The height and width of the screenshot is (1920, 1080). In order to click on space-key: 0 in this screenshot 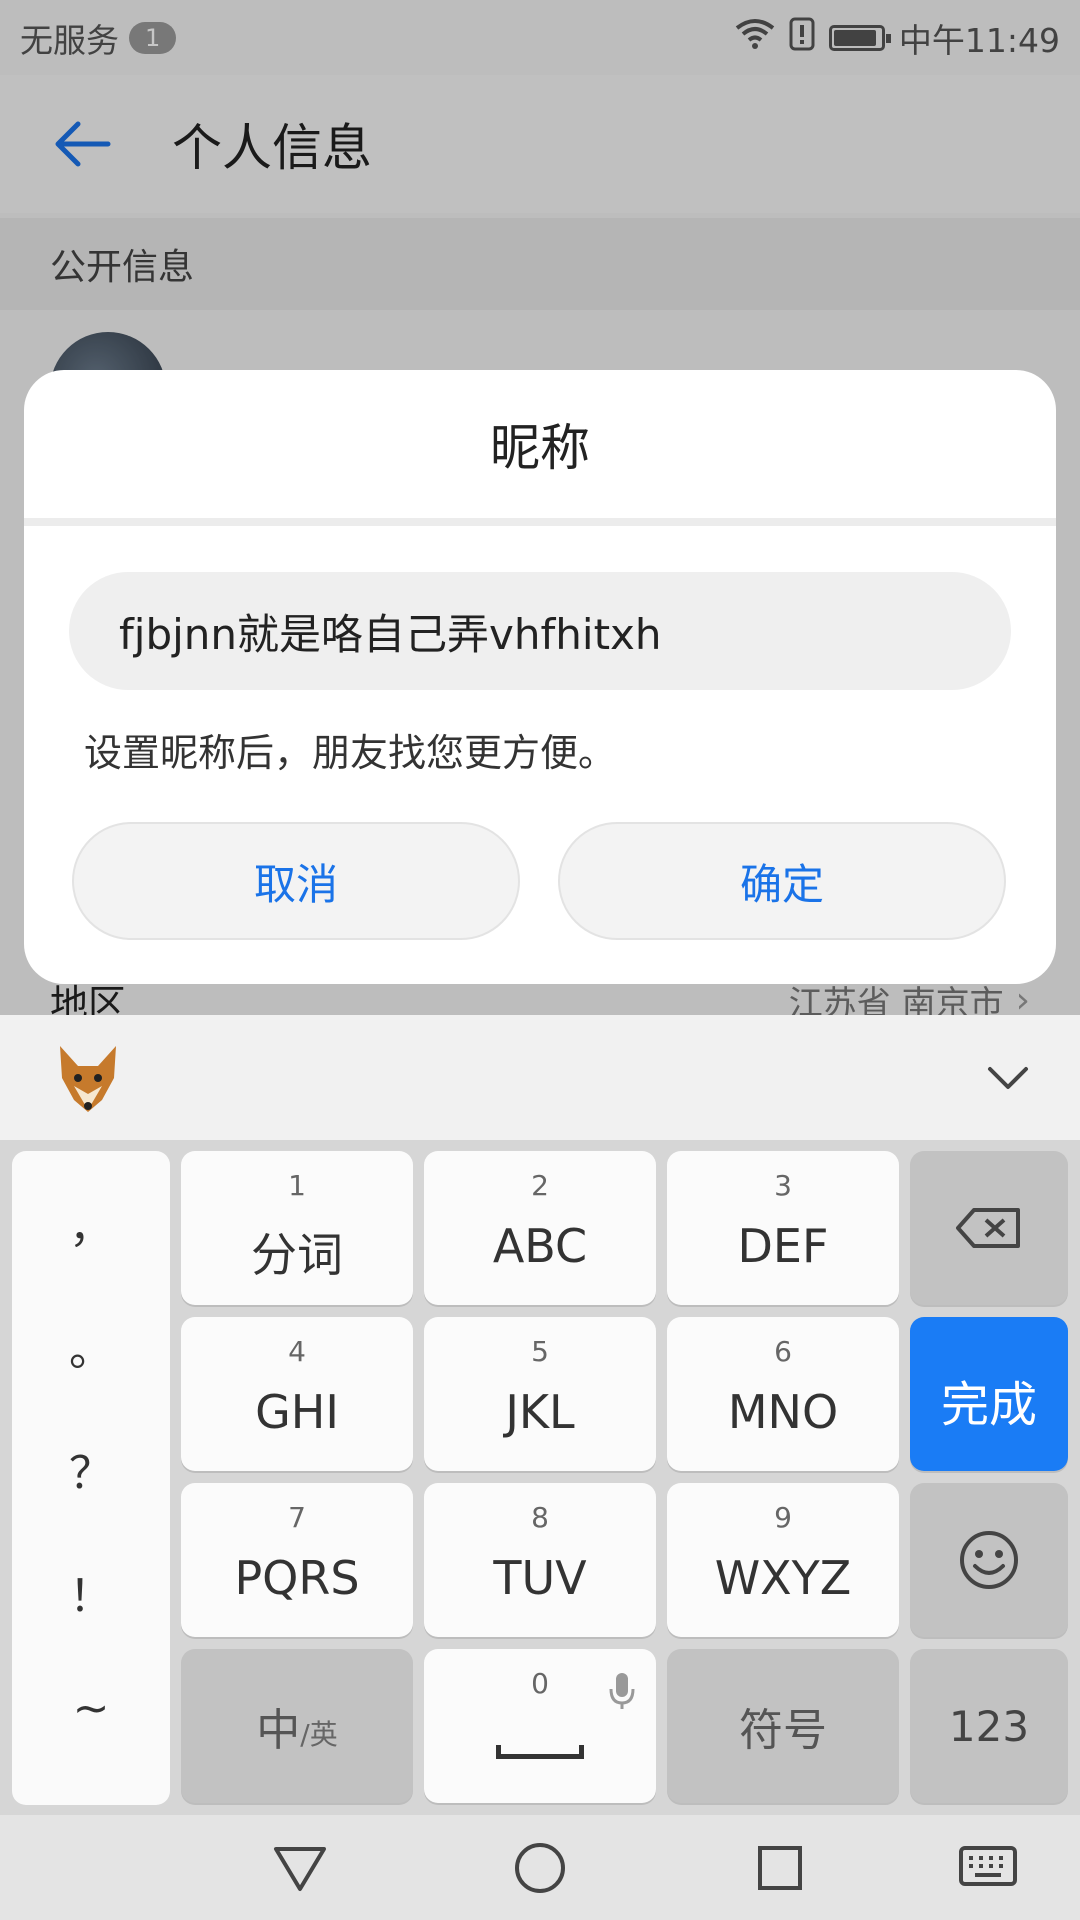, I will do `click(540, 1726)`.